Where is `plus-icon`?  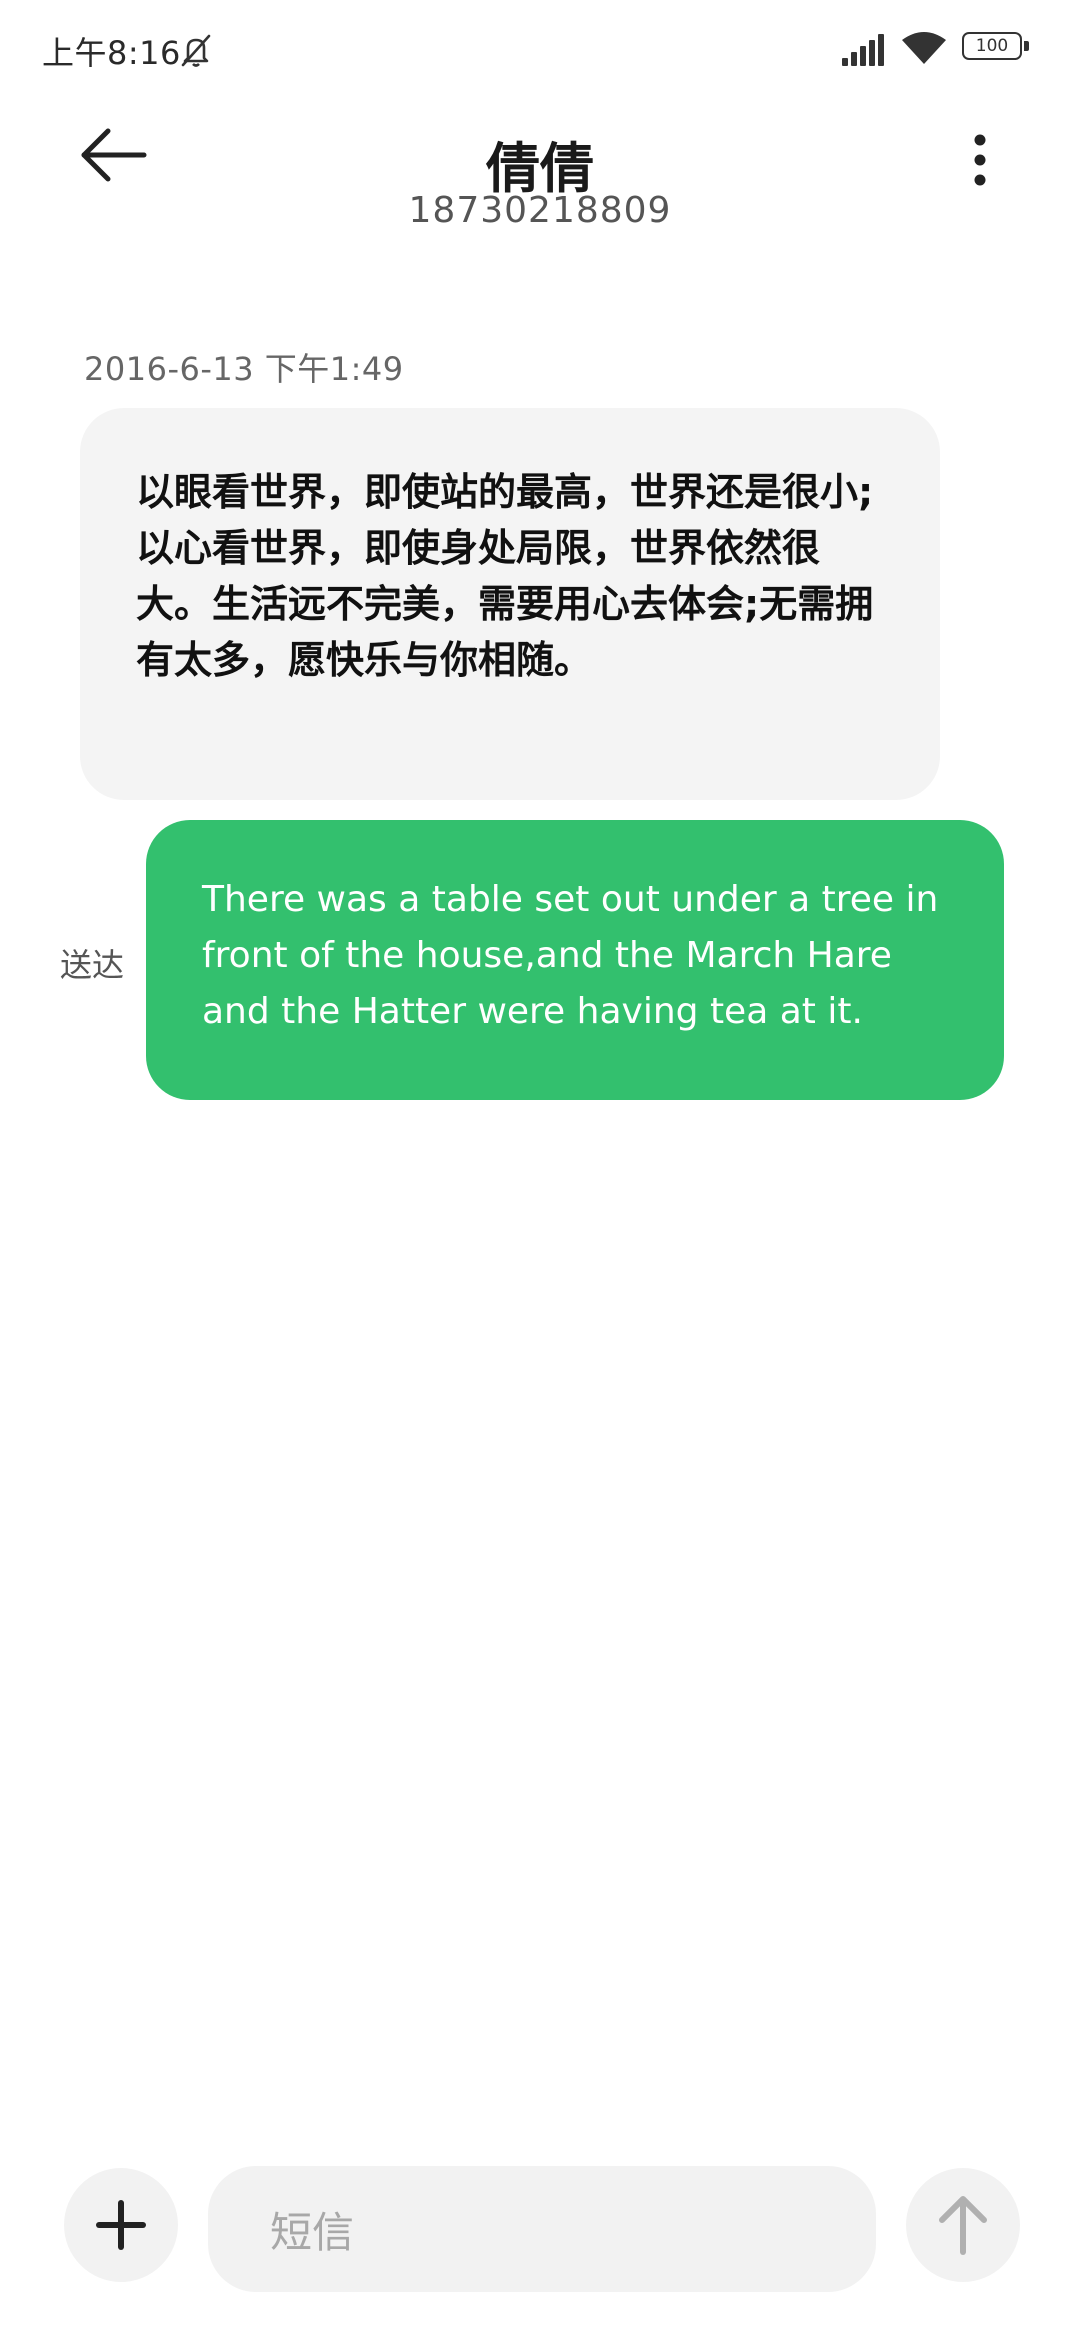
plus-icon is located at coordinates (121, 2225).